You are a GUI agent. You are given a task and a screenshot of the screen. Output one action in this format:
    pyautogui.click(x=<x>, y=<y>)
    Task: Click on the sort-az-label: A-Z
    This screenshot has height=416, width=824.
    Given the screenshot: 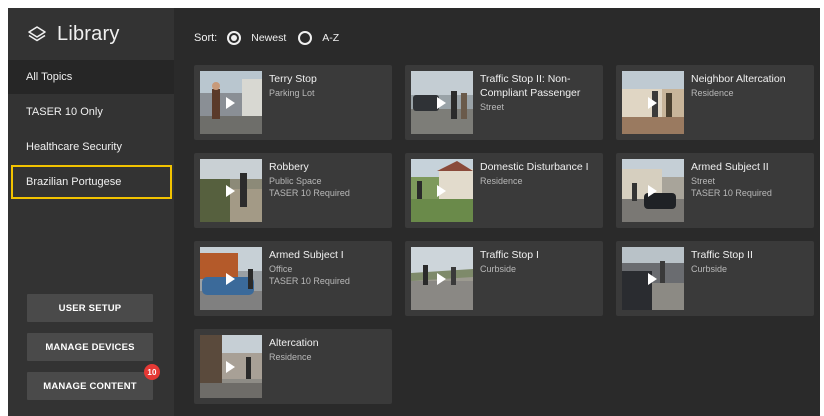 What is the action you would take?
    pyautogui.click(x=330, y=38)
    